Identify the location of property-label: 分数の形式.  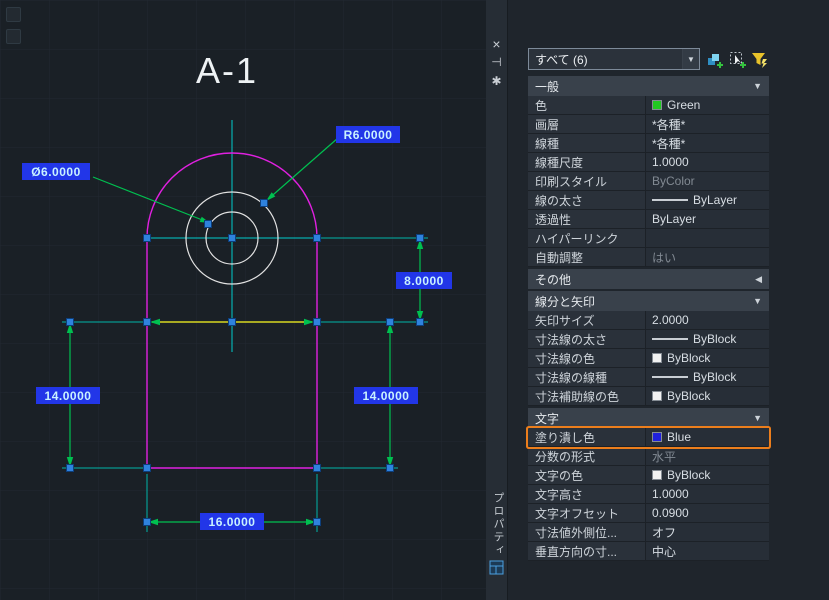
(587, 456).